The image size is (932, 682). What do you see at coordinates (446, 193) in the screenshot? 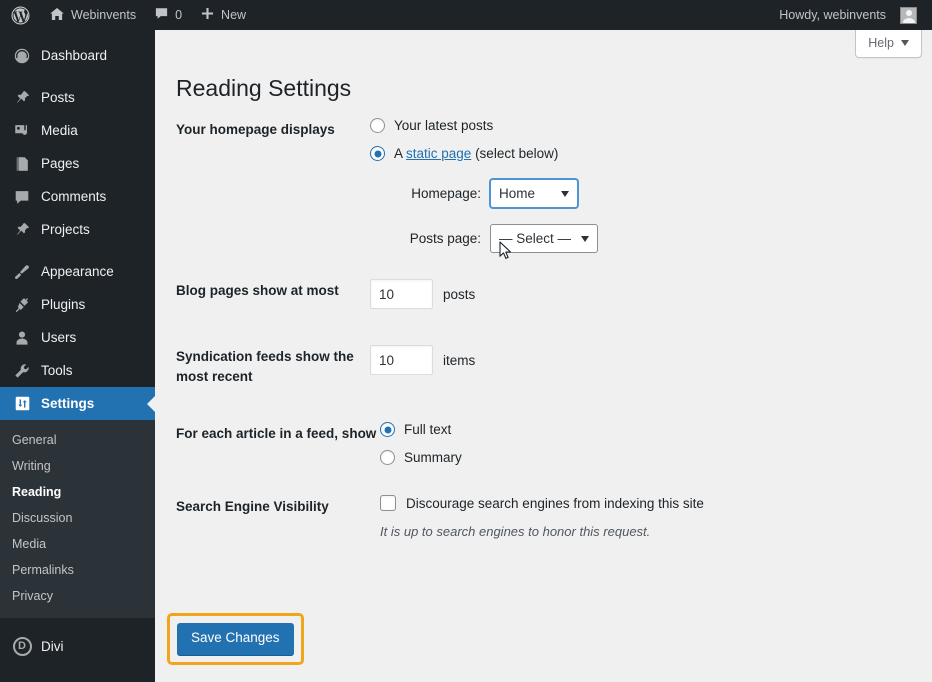
I see `homepage-select-label: Homepage:` at bounding box center [446, 193].